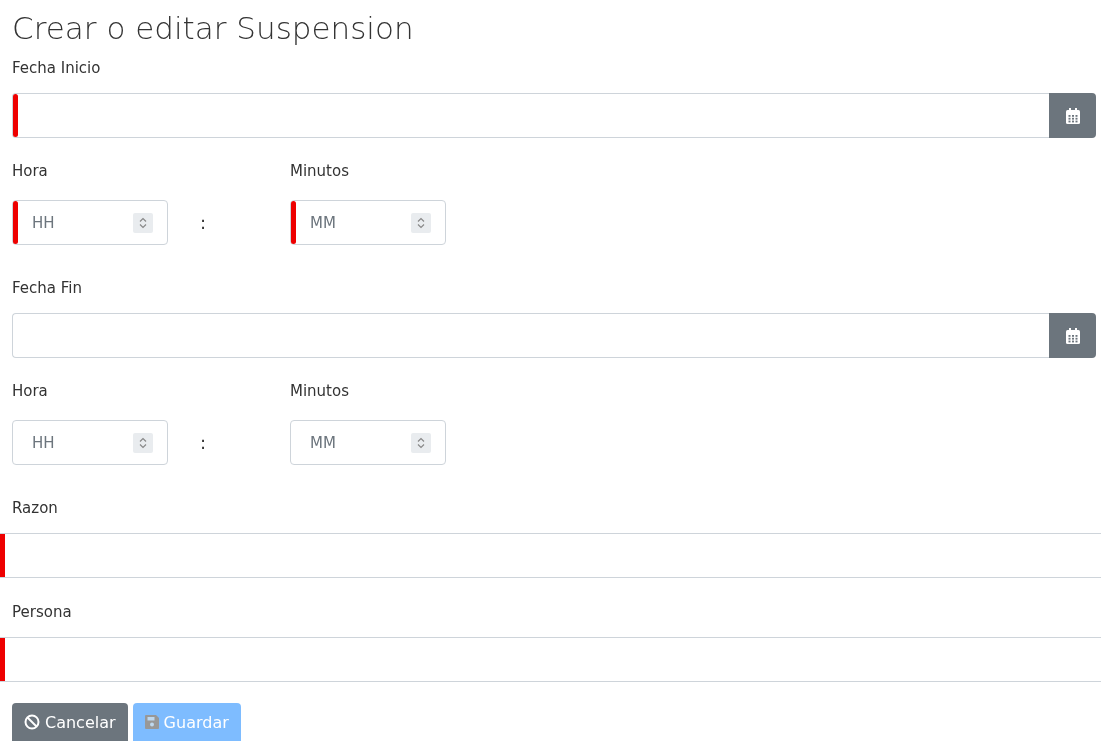 The image size is (1101, 746). Describe the element at coordinates (70, 722) in the screenshot. I see `cancel-button: Cancelar` at that location.